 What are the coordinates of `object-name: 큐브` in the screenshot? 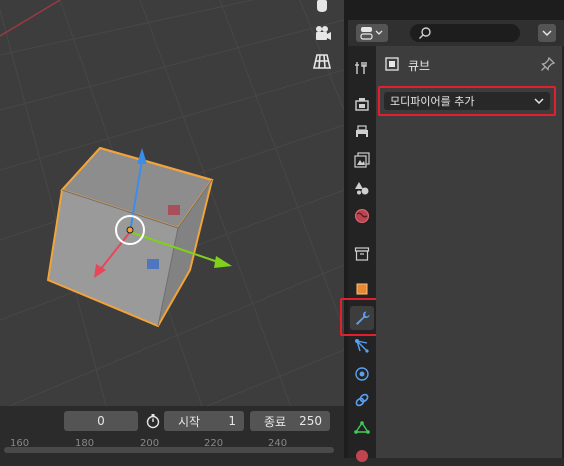 It's located at (419, 66).